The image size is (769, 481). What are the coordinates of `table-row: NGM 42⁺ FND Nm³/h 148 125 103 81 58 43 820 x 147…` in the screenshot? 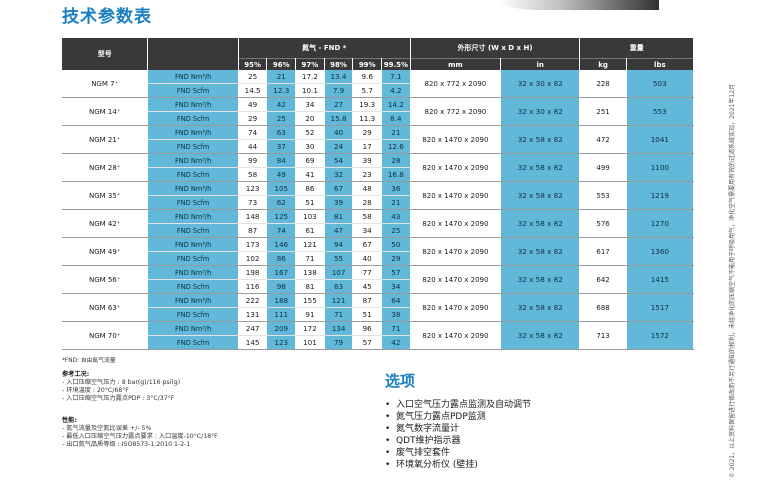 It's located at (378, 223).